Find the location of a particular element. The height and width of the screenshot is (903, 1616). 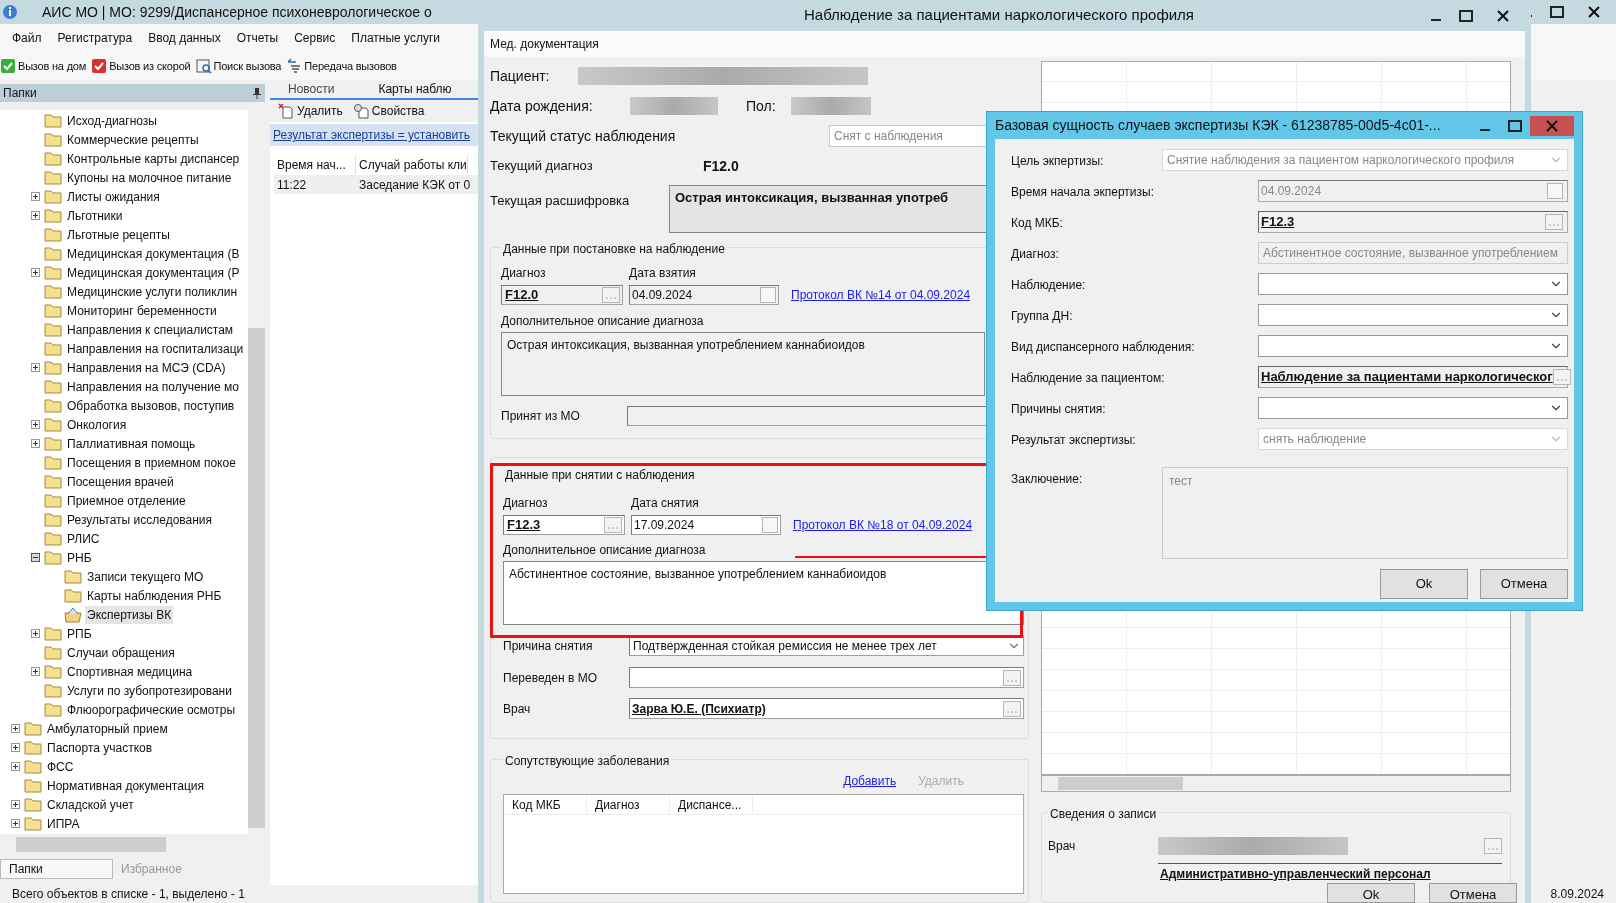

date-field: 17.09.2024 is located at coordinates (706, 525).